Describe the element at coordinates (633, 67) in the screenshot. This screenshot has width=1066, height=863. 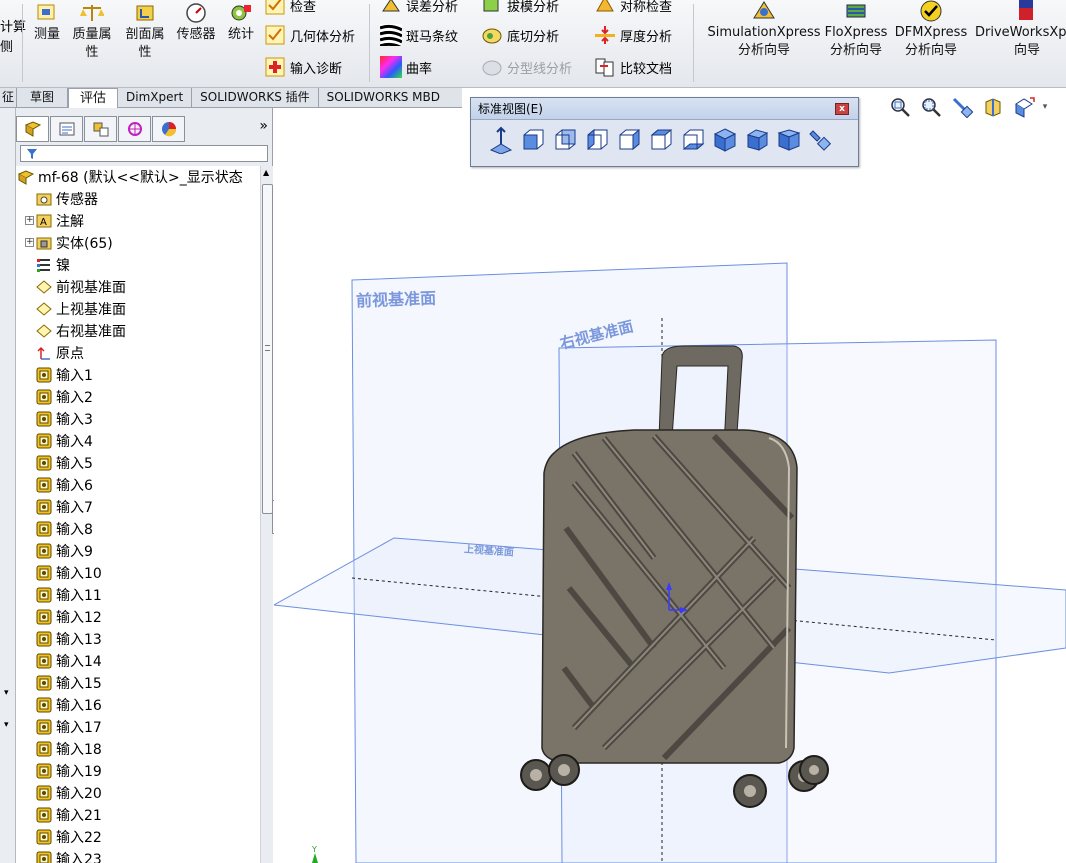
I see `compare-documents-button: 比较文档` at that location.